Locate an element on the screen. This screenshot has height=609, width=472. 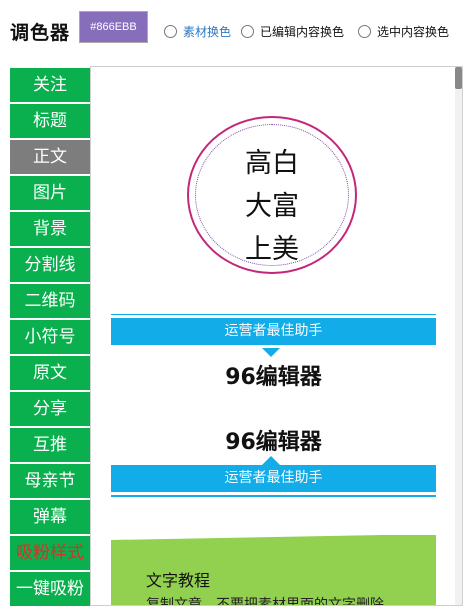
sidebar-item-original: 原文 is located at coordinates (50, 373).